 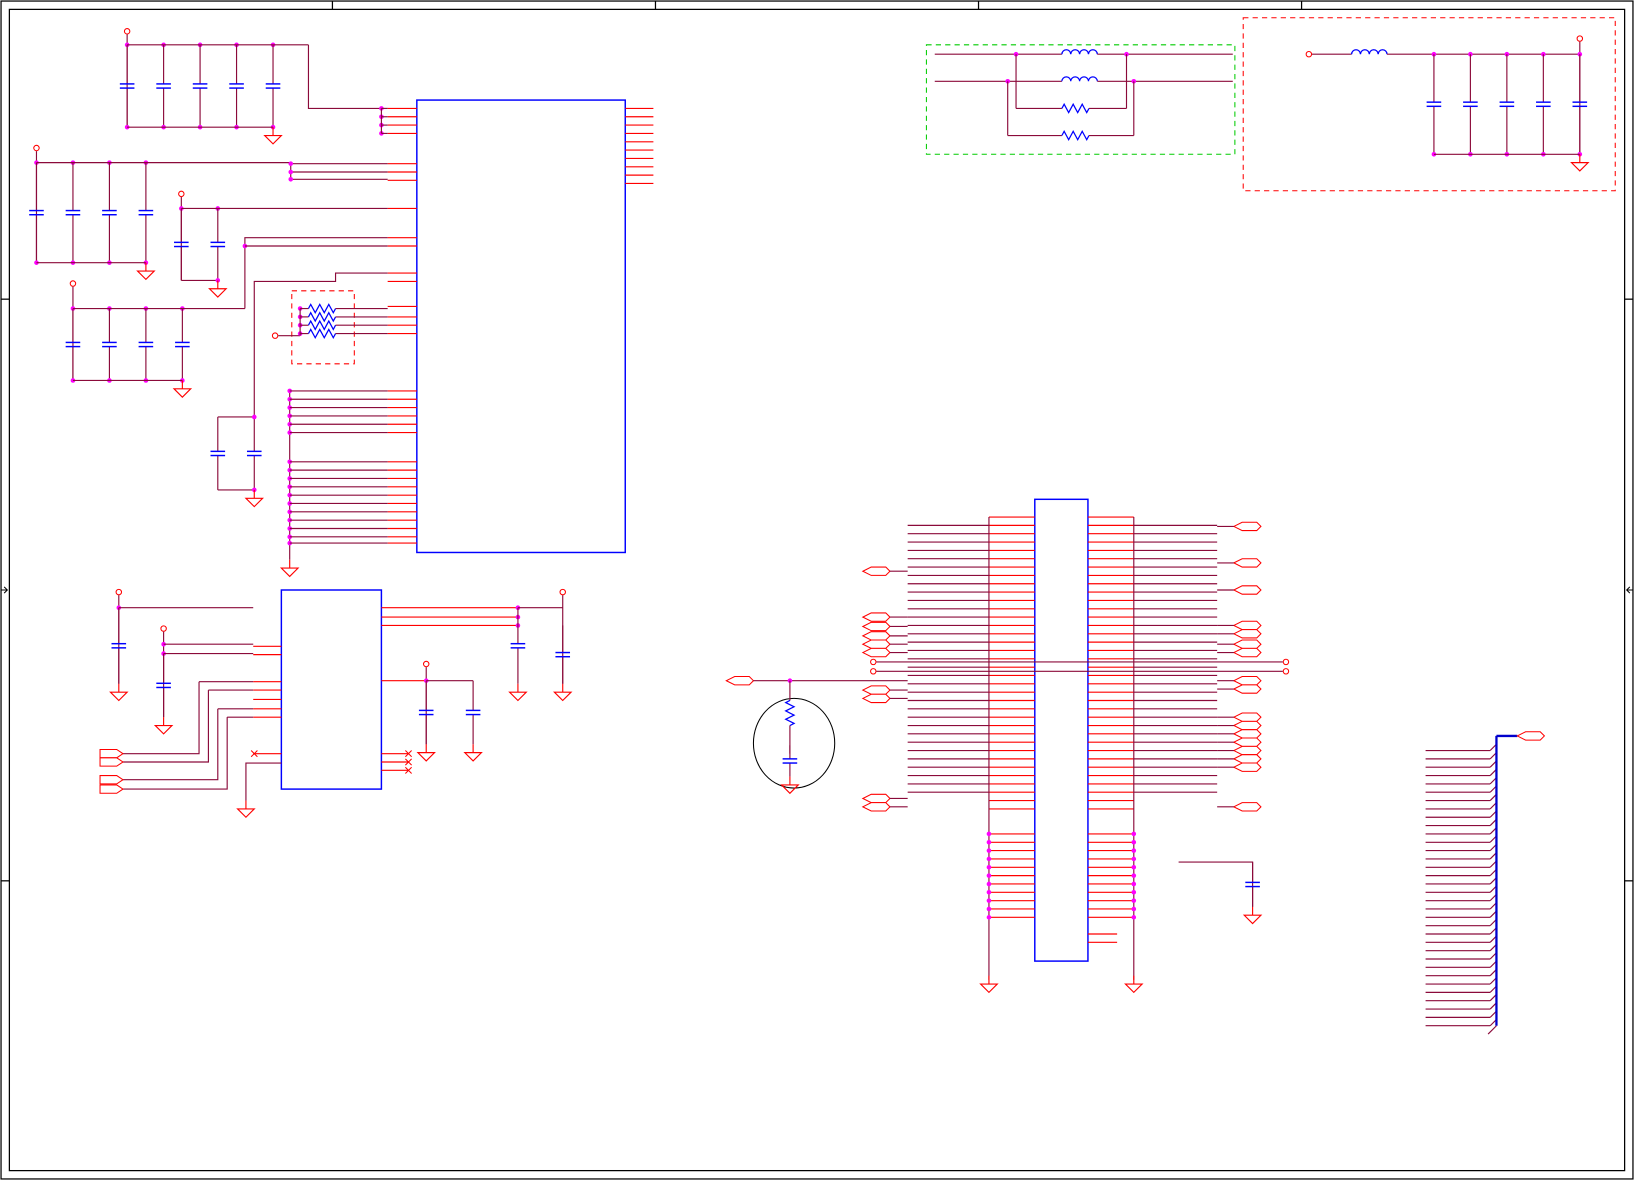 What do you see at coordinates (1061, 730) in the screenshot?
I see `connector` at bounding box center [1061, 730].